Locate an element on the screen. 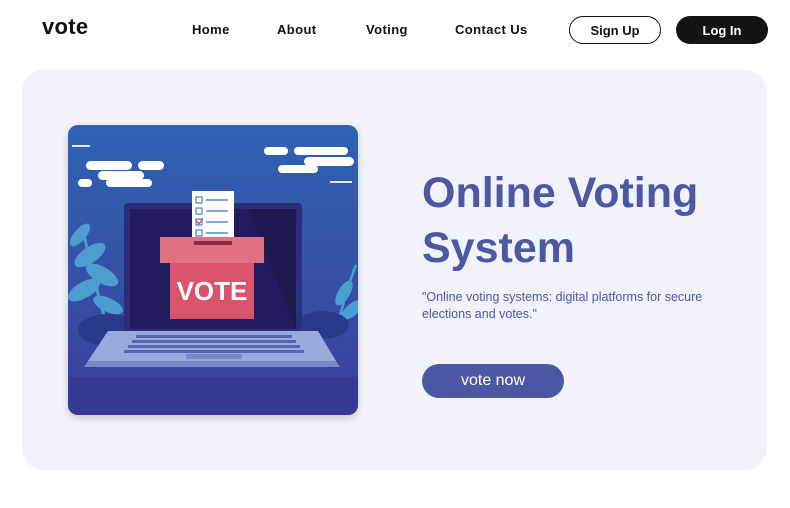  hero-title: Online Voting System is located at coordinates (560, 220).